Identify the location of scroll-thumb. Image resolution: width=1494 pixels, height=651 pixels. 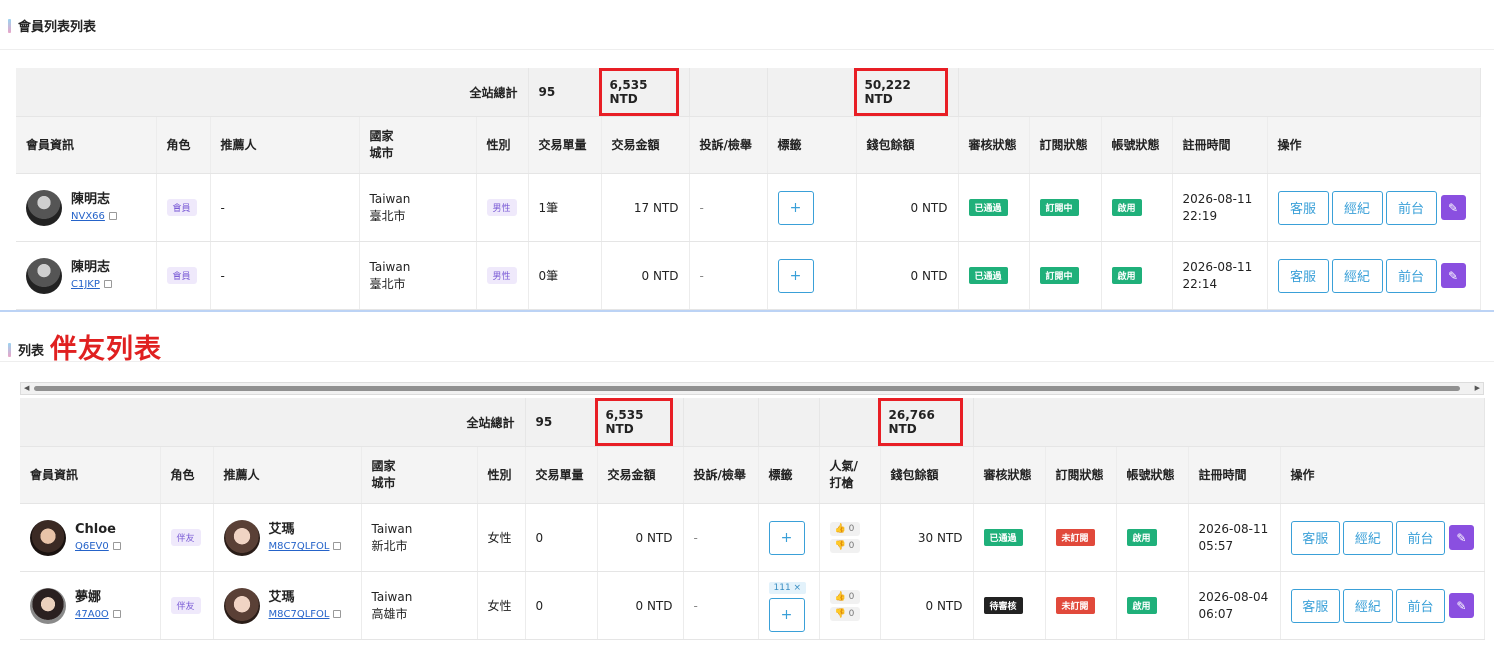
(747, 388).